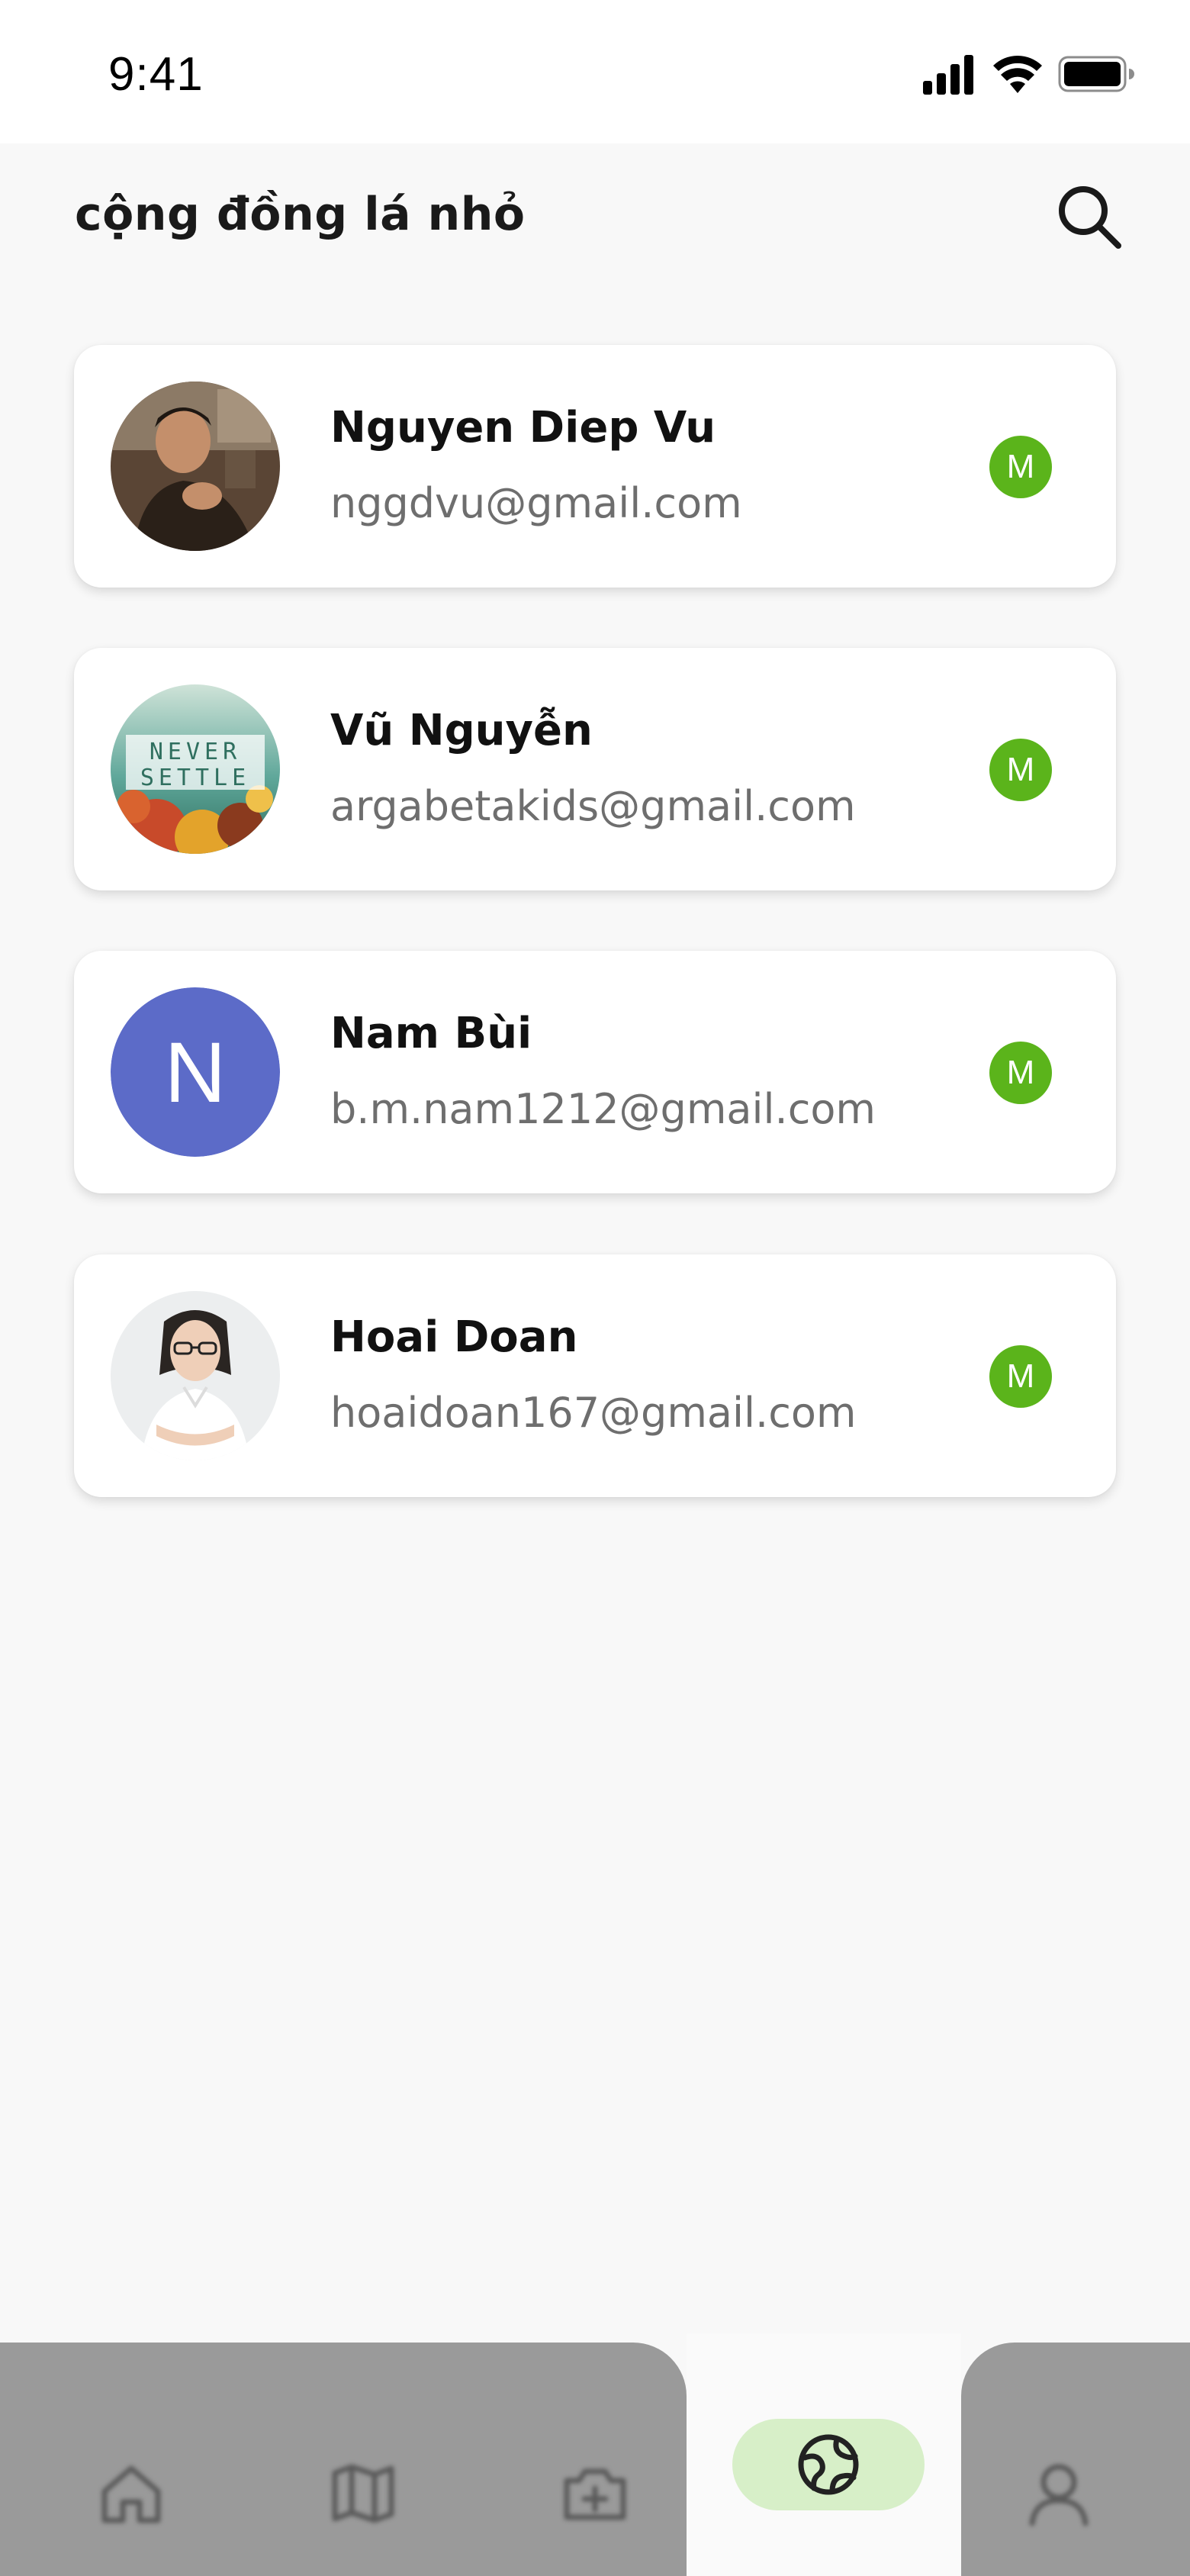 This screenshot has width=1190, height=2576. I want to click on nav-profile, so click(1059, 2493).